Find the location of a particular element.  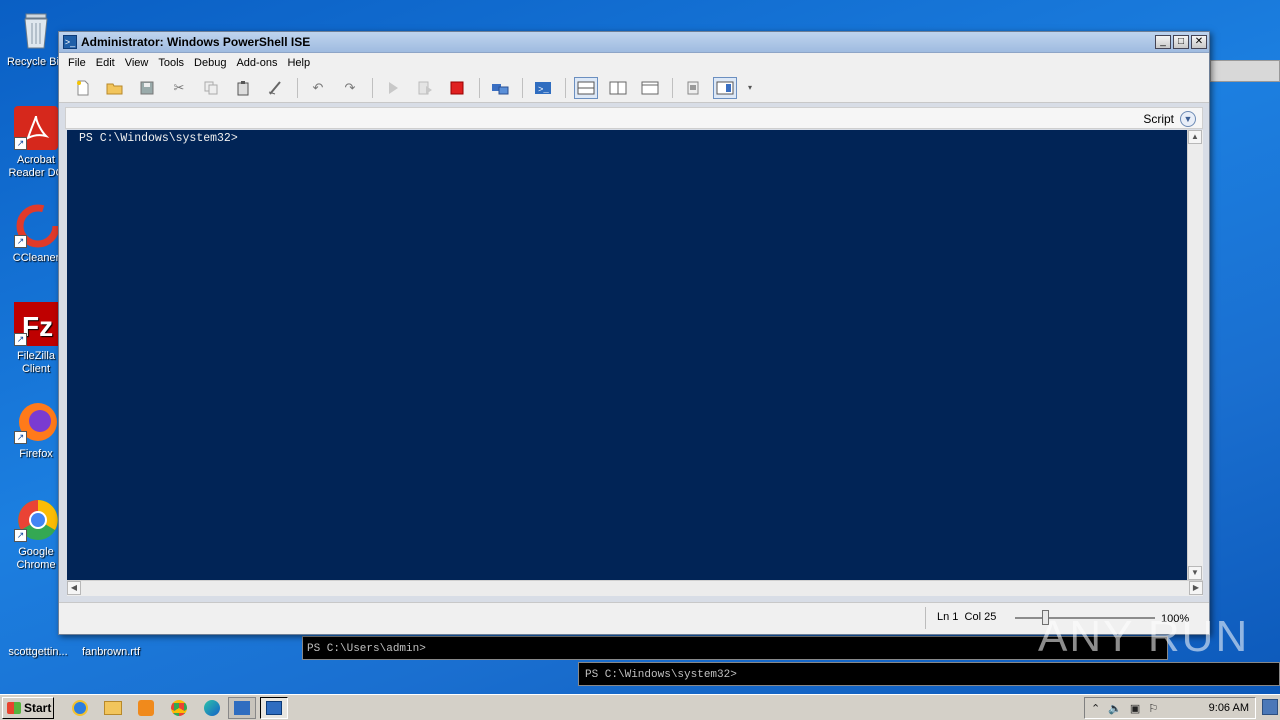

desktop-icon-firefox: ↗ Firefox is located at coordinates (36, 430).